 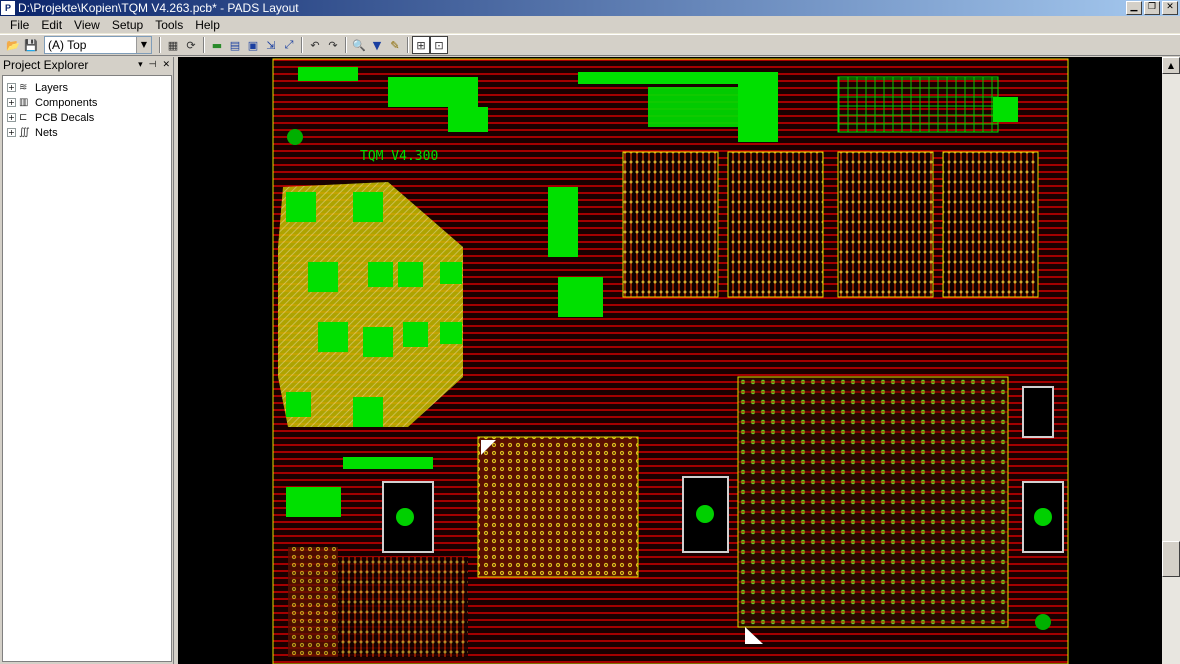 I want to click on menu-view: View, so click(x=87, y=25).